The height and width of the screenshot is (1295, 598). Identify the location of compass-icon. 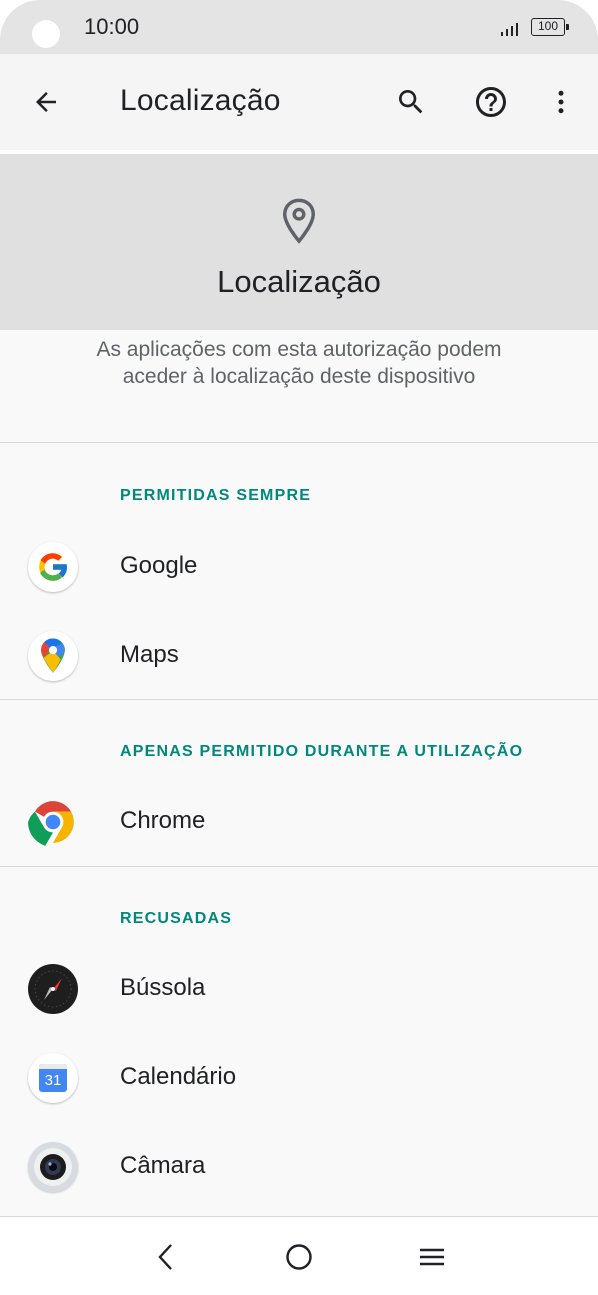
(53, 989).